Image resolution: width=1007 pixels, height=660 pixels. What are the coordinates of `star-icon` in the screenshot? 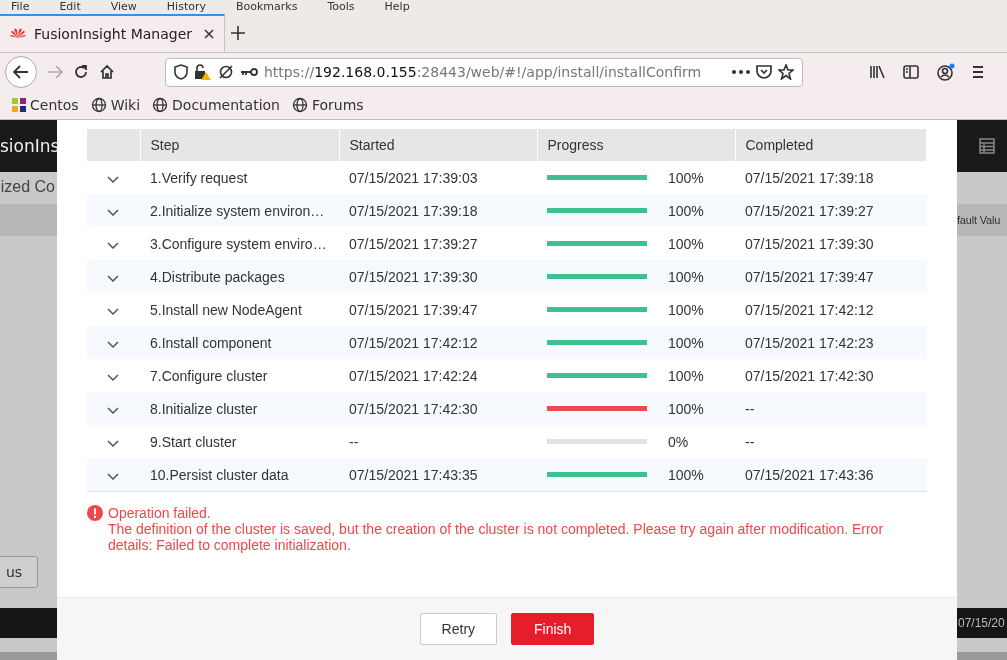 It's located at (786, 72).